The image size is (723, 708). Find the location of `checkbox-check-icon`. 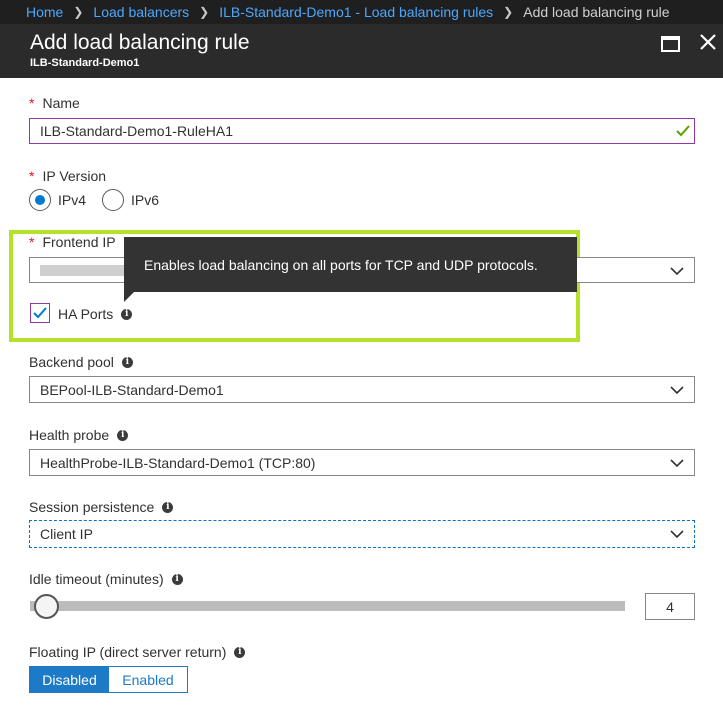

checkbox-check-icon is located at coordinates (40, 313).